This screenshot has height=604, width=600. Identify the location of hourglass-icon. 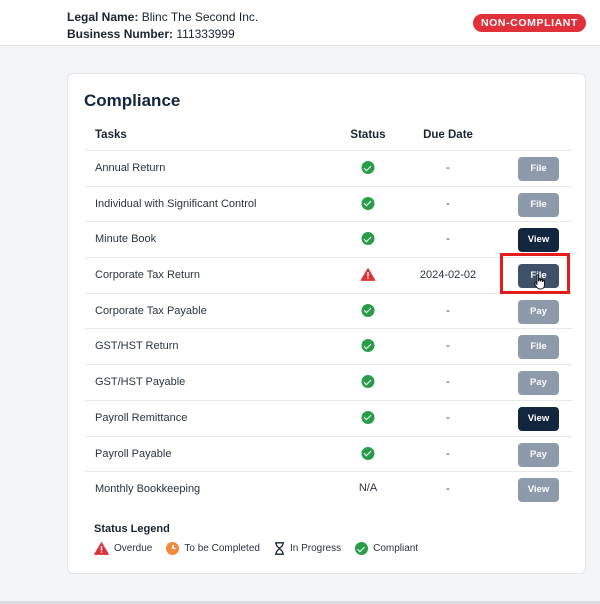
(279, 548).